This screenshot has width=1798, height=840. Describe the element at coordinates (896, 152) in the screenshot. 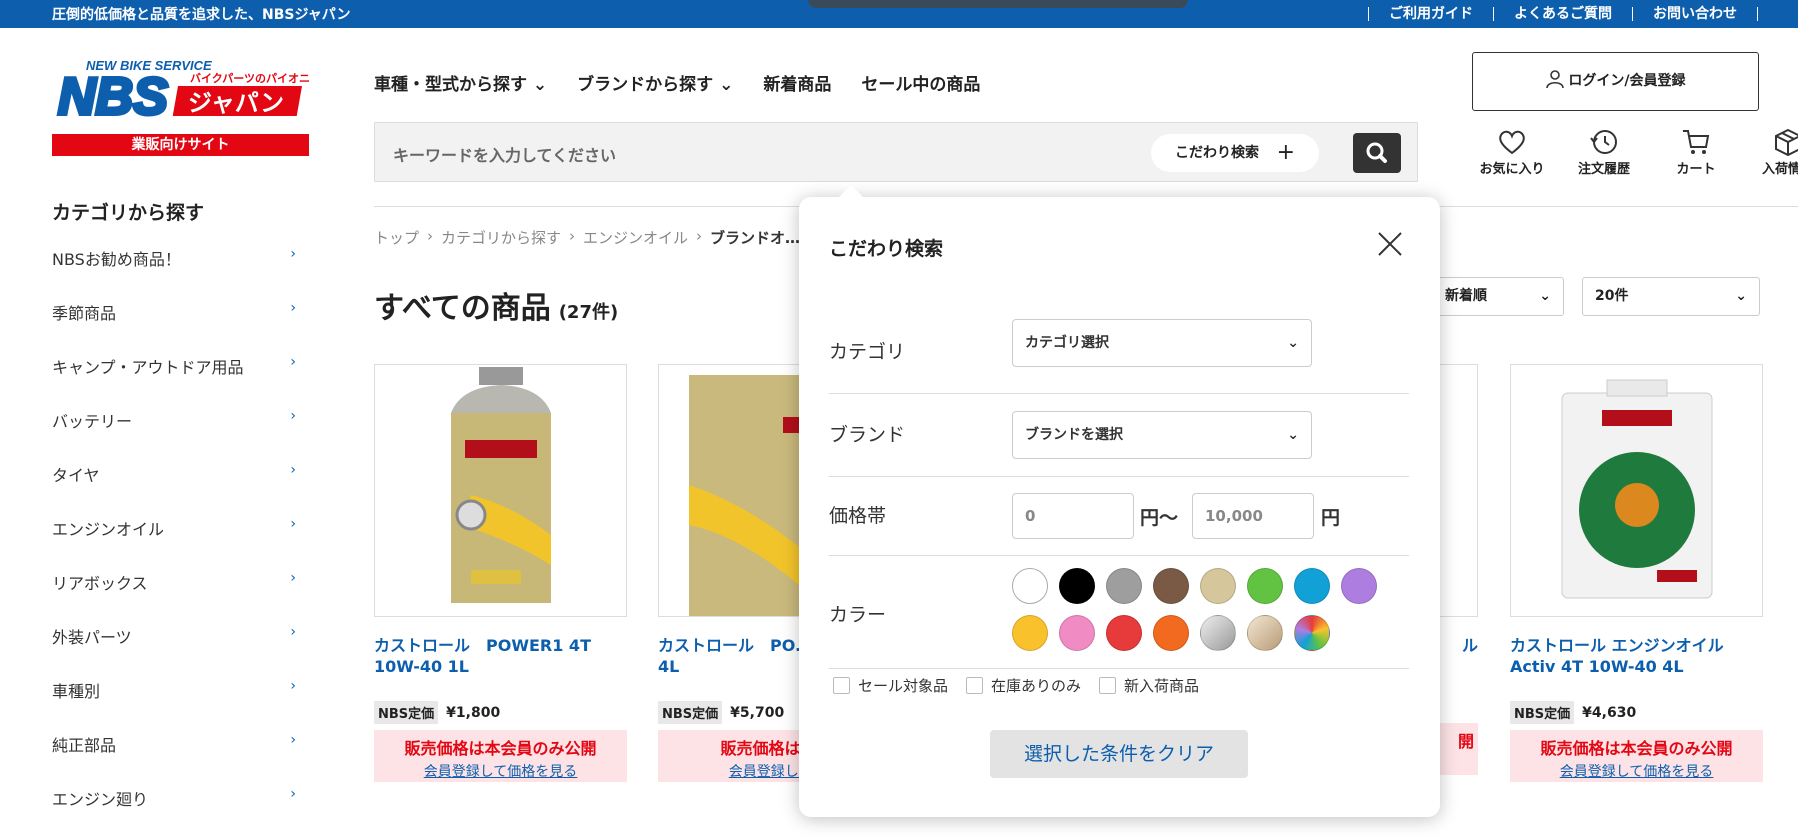

I see `search-bar: キーワードを入力してください こだわり検索 +` at that location.